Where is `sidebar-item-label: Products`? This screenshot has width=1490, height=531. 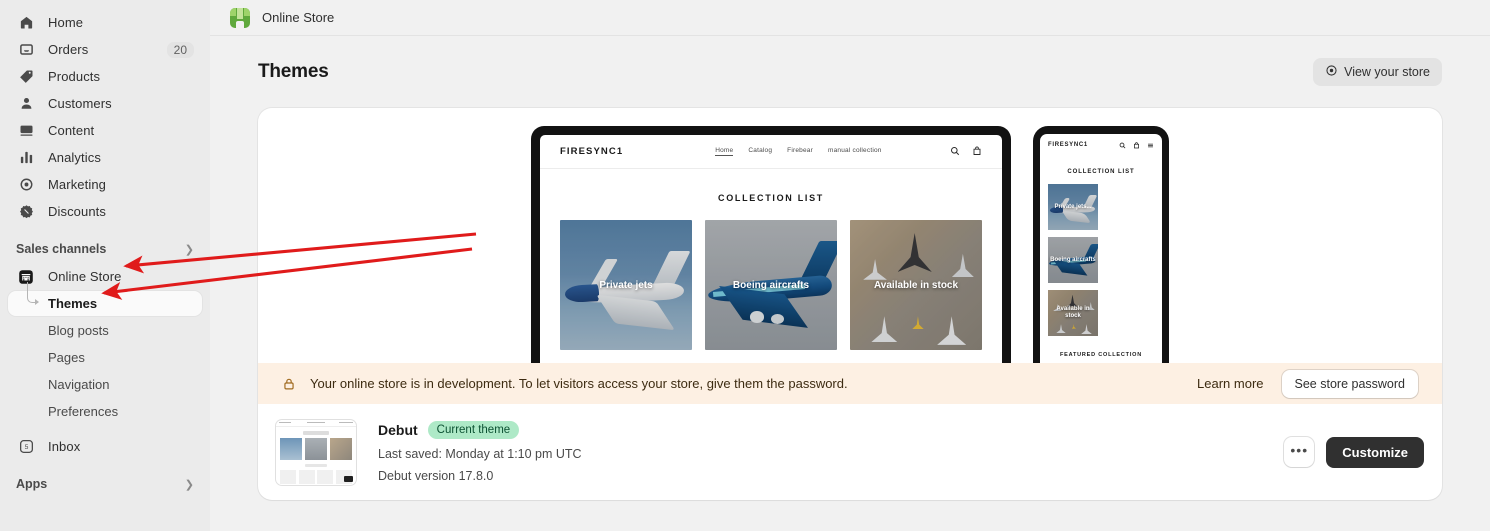
sidebar-item-label: Products is located at coordinates (74, 76).